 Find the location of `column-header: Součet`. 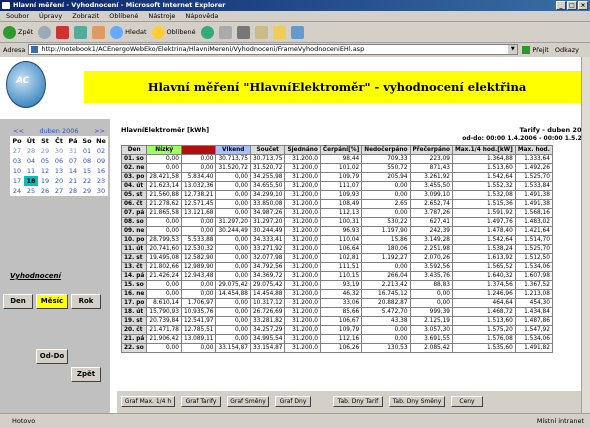

column-header: Součet is located at coordinates (267, 150).